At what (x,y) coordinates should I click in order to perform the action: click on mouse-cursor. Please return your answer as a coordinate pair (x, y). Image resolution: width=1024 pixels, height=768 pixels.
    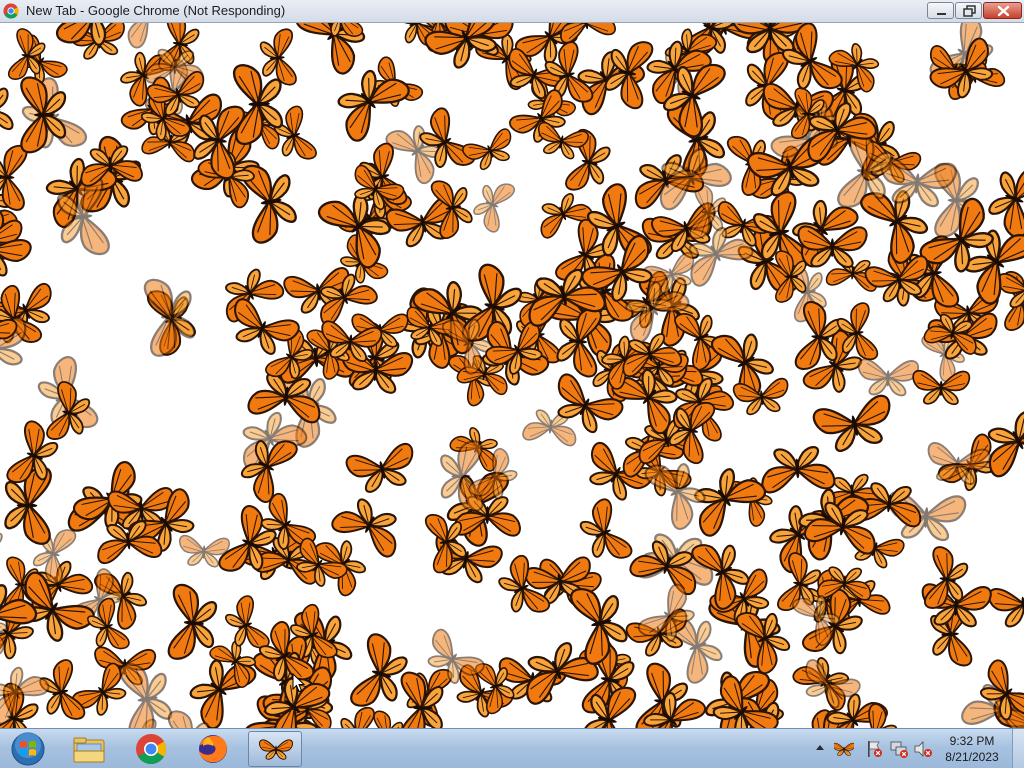
    Looking at the image, I should click on (299, 683).